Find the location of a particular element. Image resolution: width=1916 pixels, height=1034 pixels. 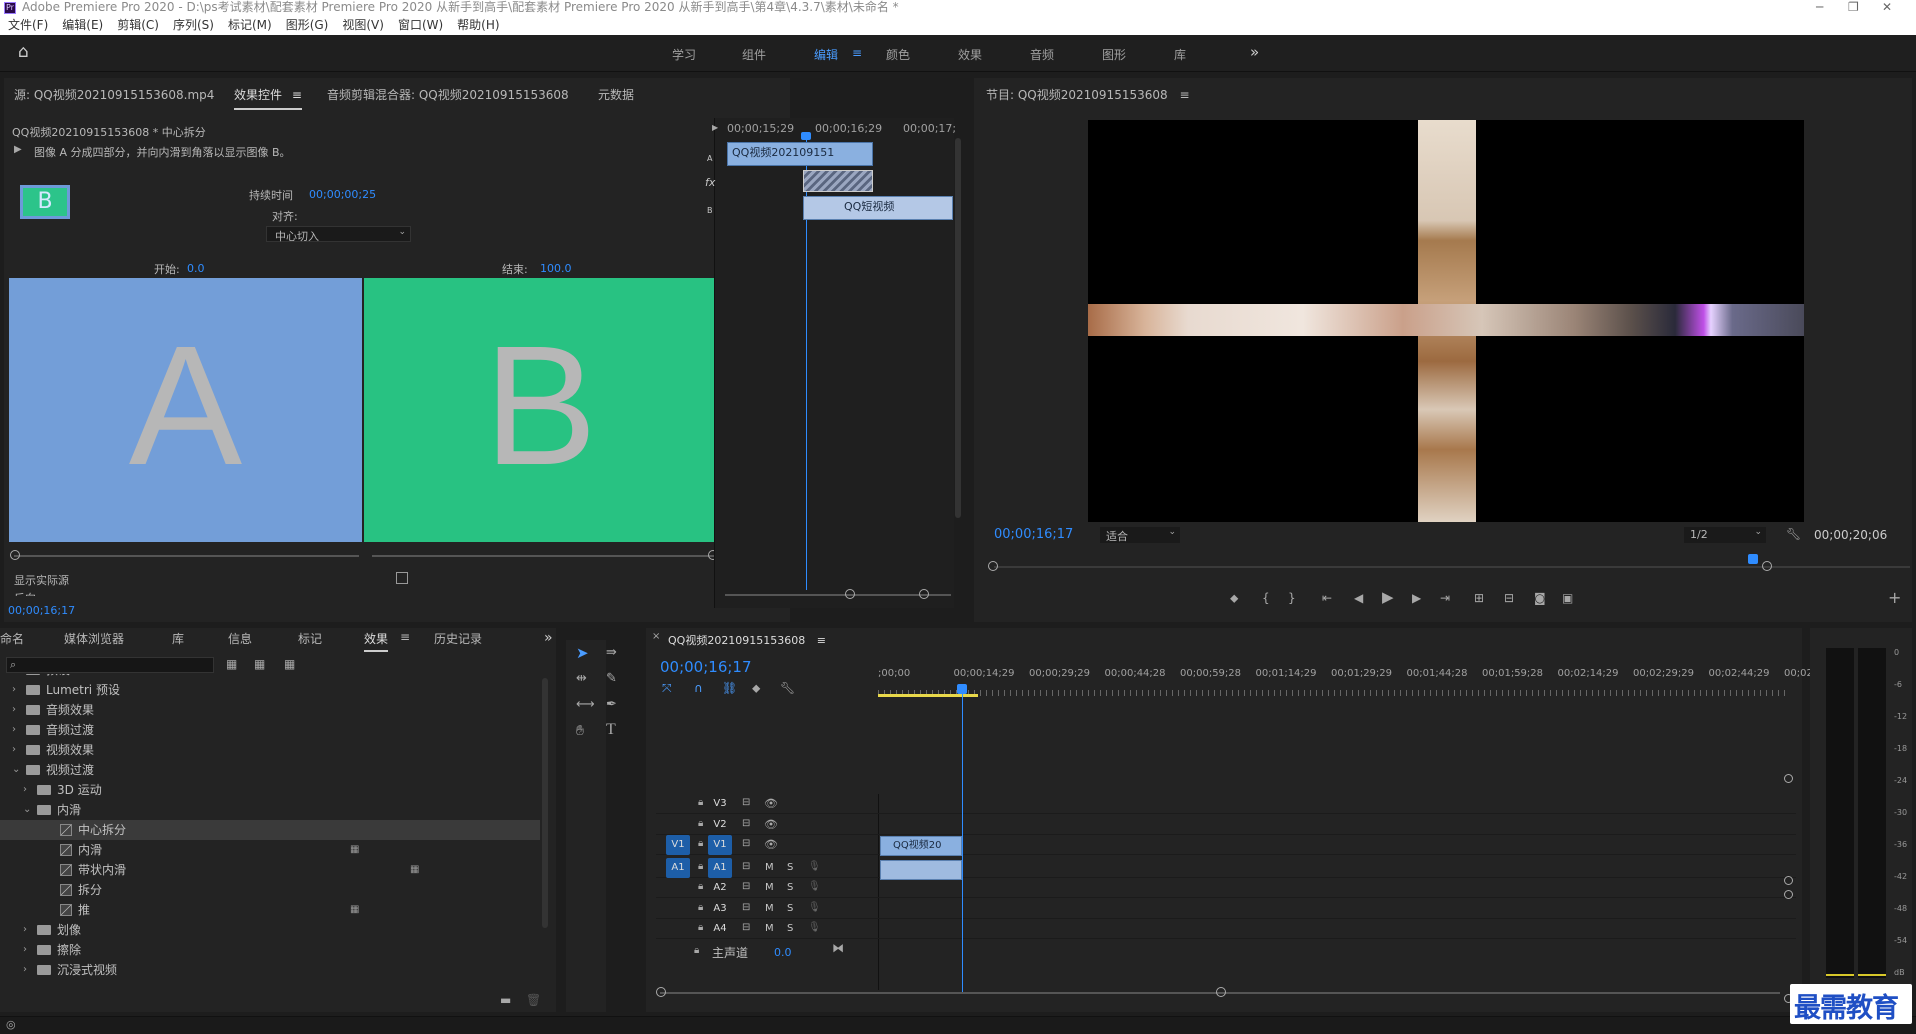

vertical-zoom-handle-a1 is located at coordinates (1788, 894).